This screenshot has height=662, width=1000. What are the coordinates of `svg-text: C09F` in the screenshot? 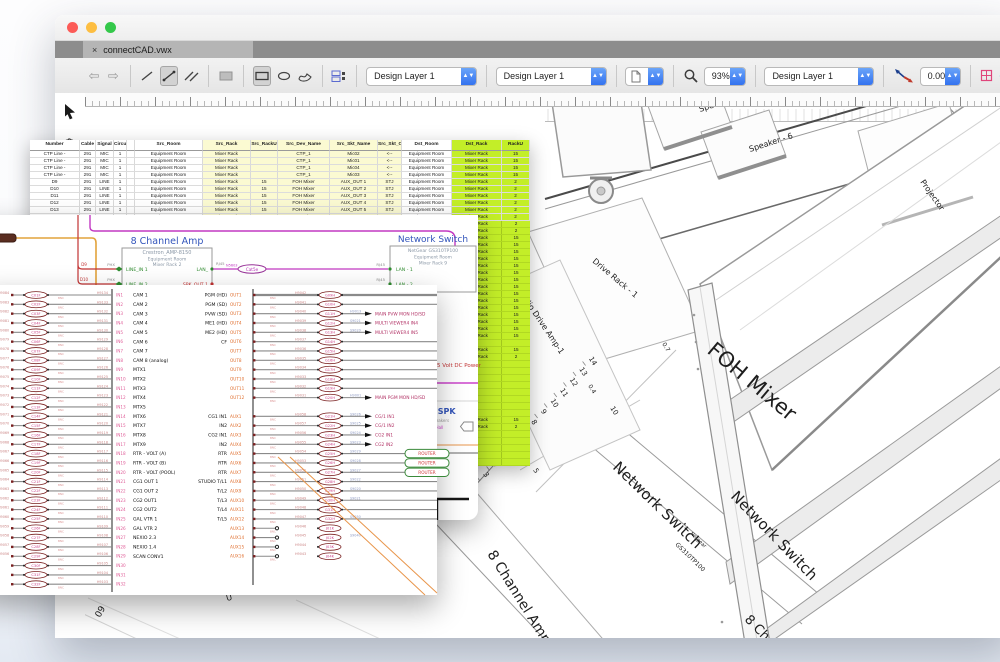 It's located at (35, 370).